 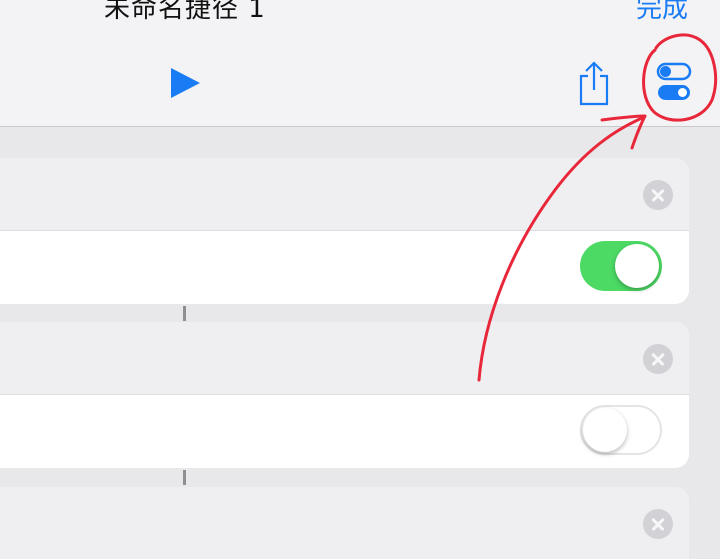 I want to click on play-icon, so click(x=185, y=83).